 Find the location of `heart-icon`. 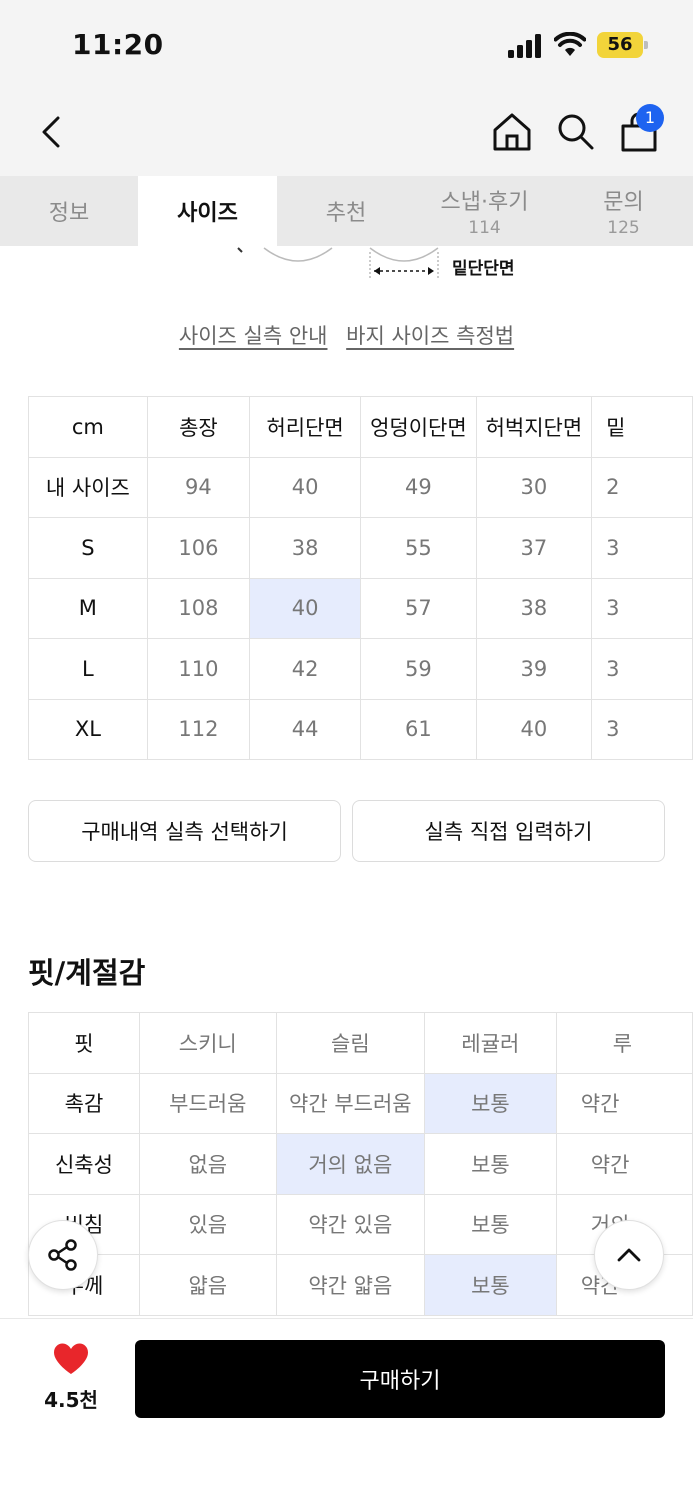

heart-icon is located at coordinates (71, 1358).